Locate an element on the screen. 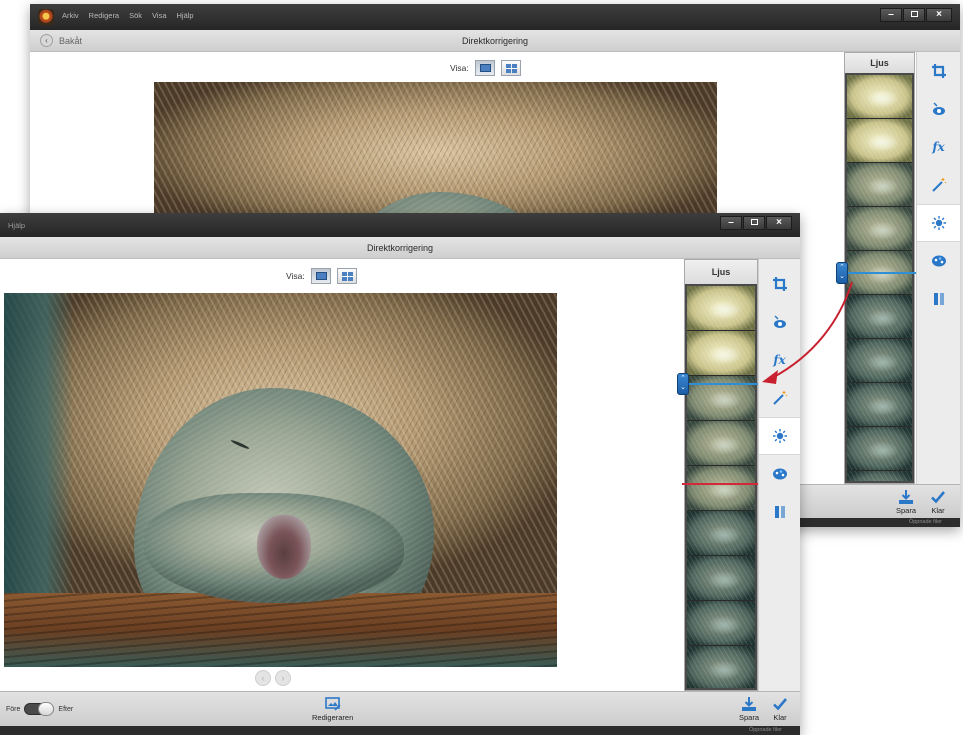  back-header: ‹ Bakåt Direktkorrigering is located at coordinates (495, 41).